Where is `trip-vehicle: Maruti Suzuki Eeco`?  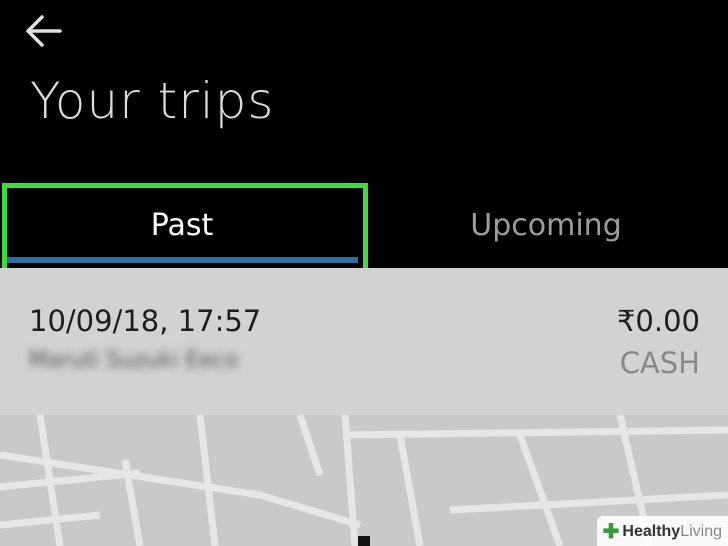
trip-vehicle: Maruti Suzuki Eeco is located at coordinates (134, 360).